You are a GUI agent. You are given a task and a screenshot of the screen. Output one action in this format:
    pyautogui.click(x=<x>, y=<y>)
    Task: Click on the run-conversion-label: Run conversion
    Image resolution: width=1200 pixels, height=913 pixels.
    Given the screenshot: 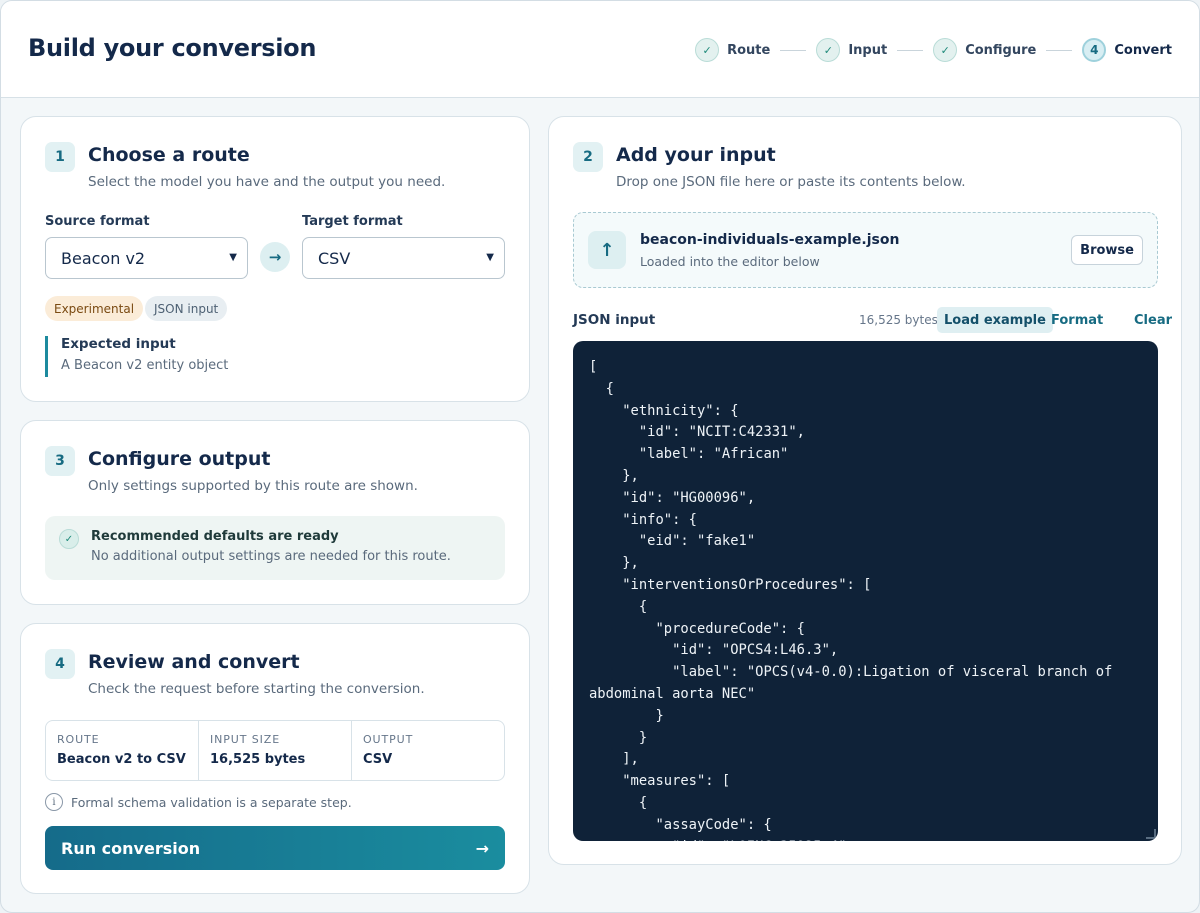 What is the action you would take?
    pyautogui.click(x=131, y=848)
    